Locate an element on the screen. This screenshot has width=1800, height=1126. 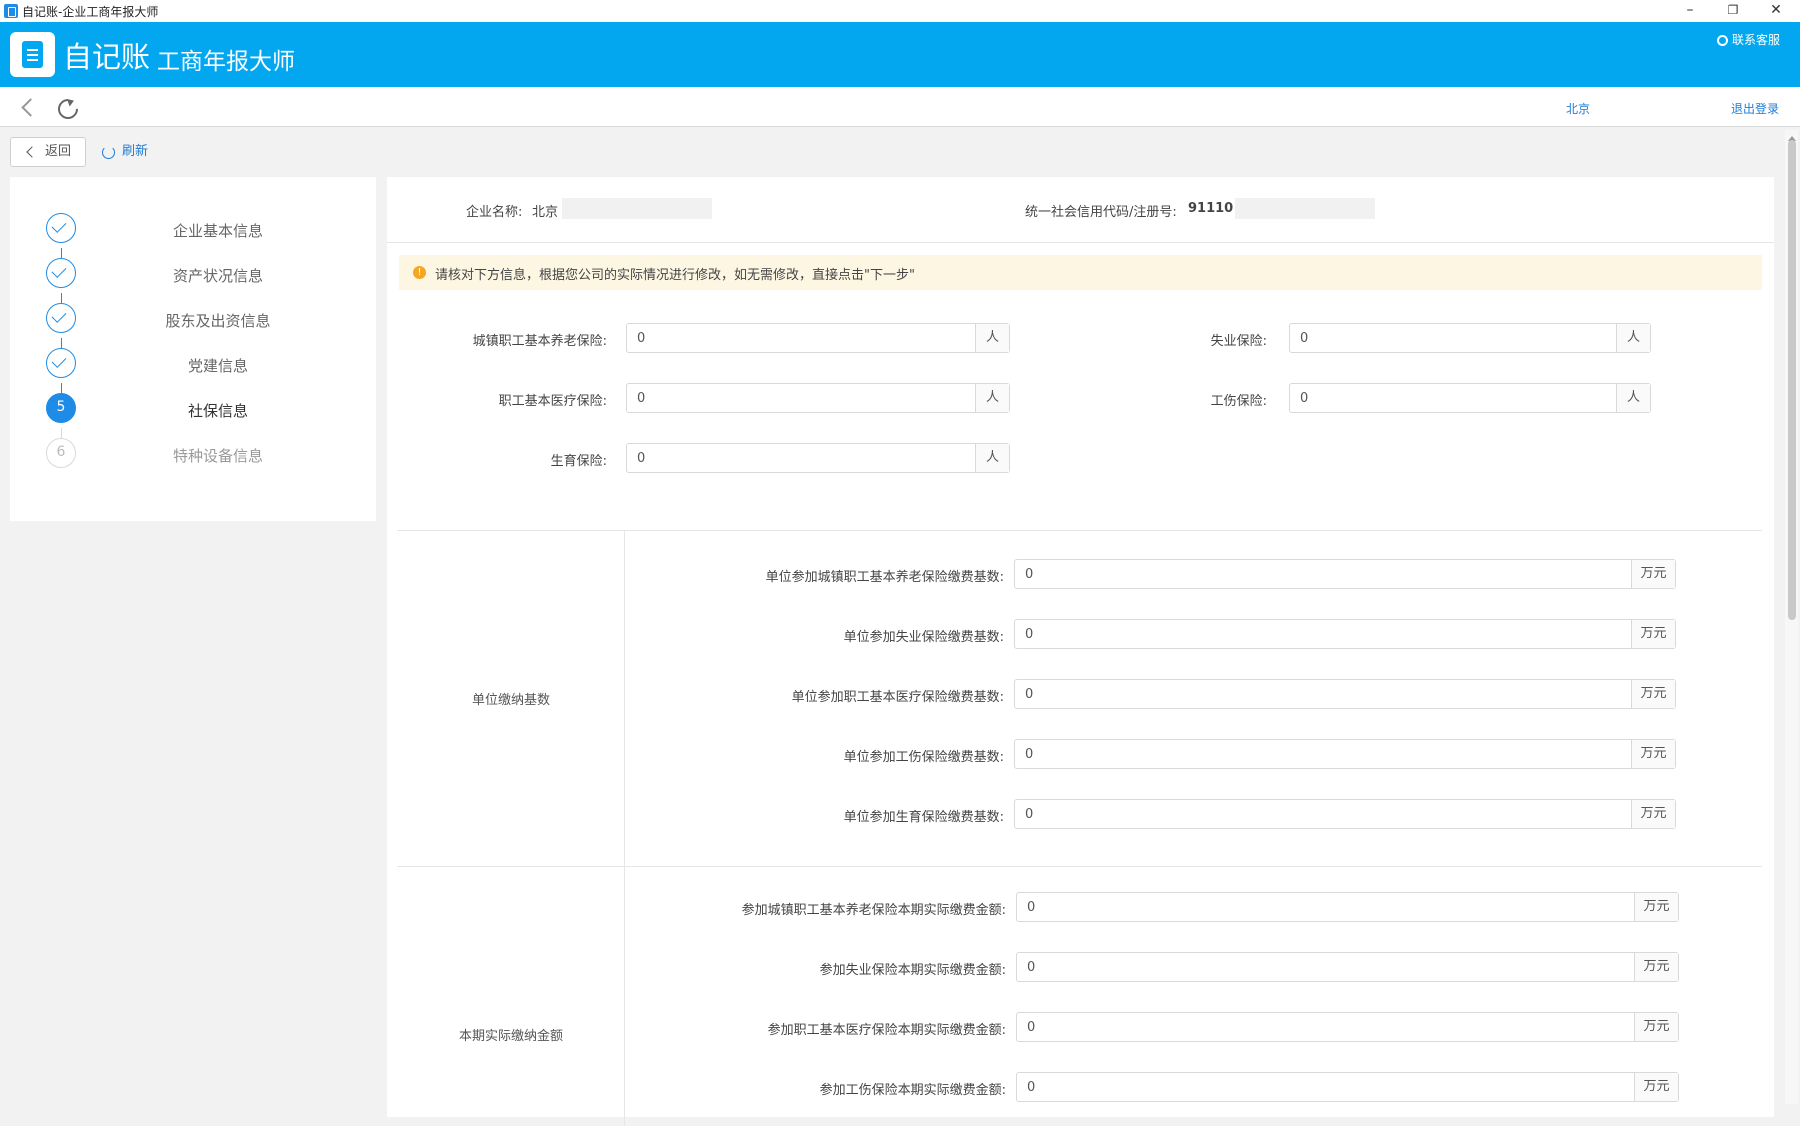
restore-button: ❐ is located at coordinates (1733, 11).